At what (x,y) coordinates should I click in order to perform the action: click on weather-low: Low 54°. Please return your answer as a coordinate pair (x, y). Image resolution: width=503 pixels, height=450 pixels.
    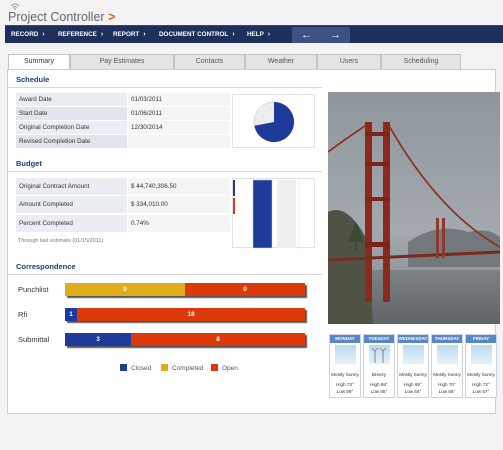
    Looking at the image, I should click on (413, 391).